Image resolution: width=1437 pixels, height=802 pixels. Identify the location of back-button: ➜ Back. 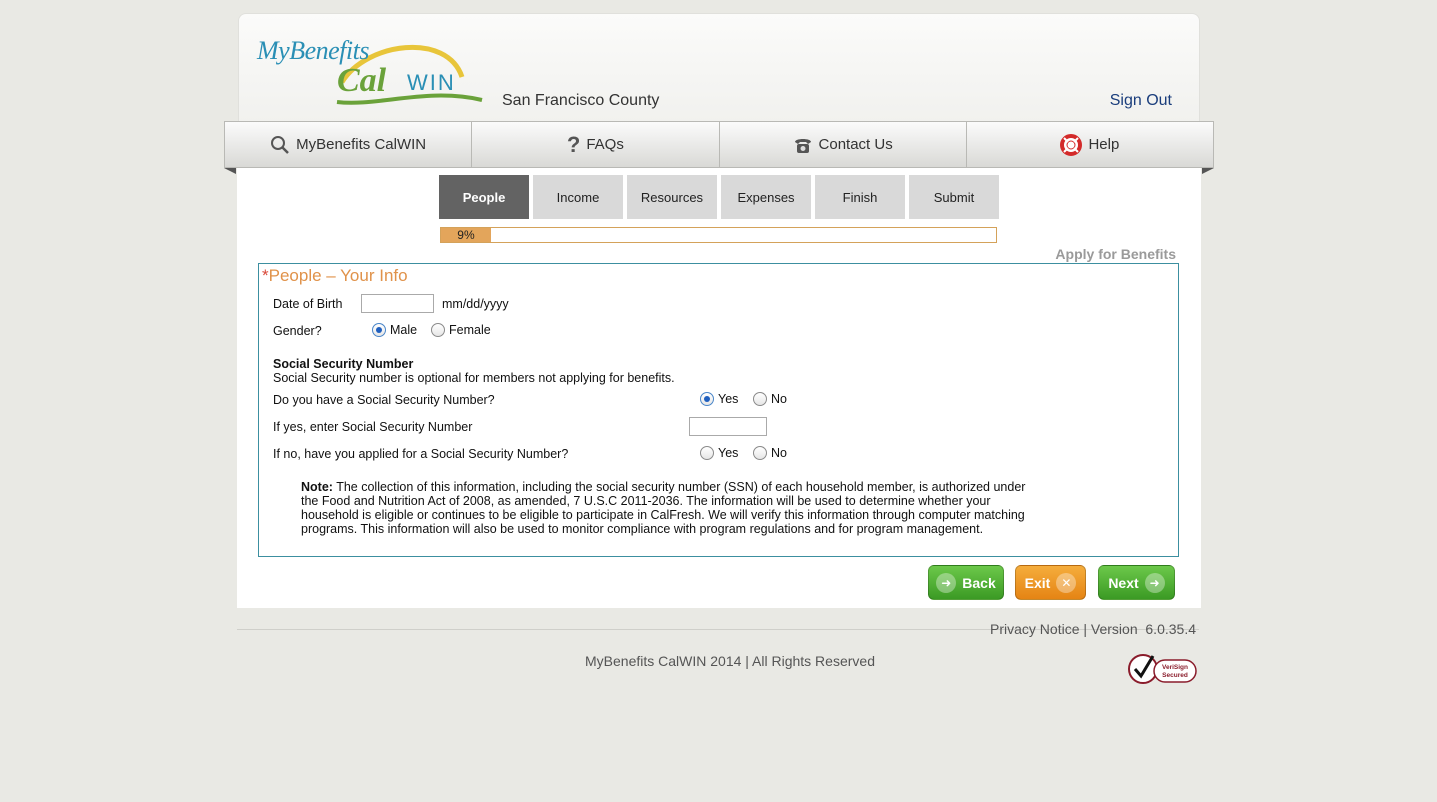
(966, 582).